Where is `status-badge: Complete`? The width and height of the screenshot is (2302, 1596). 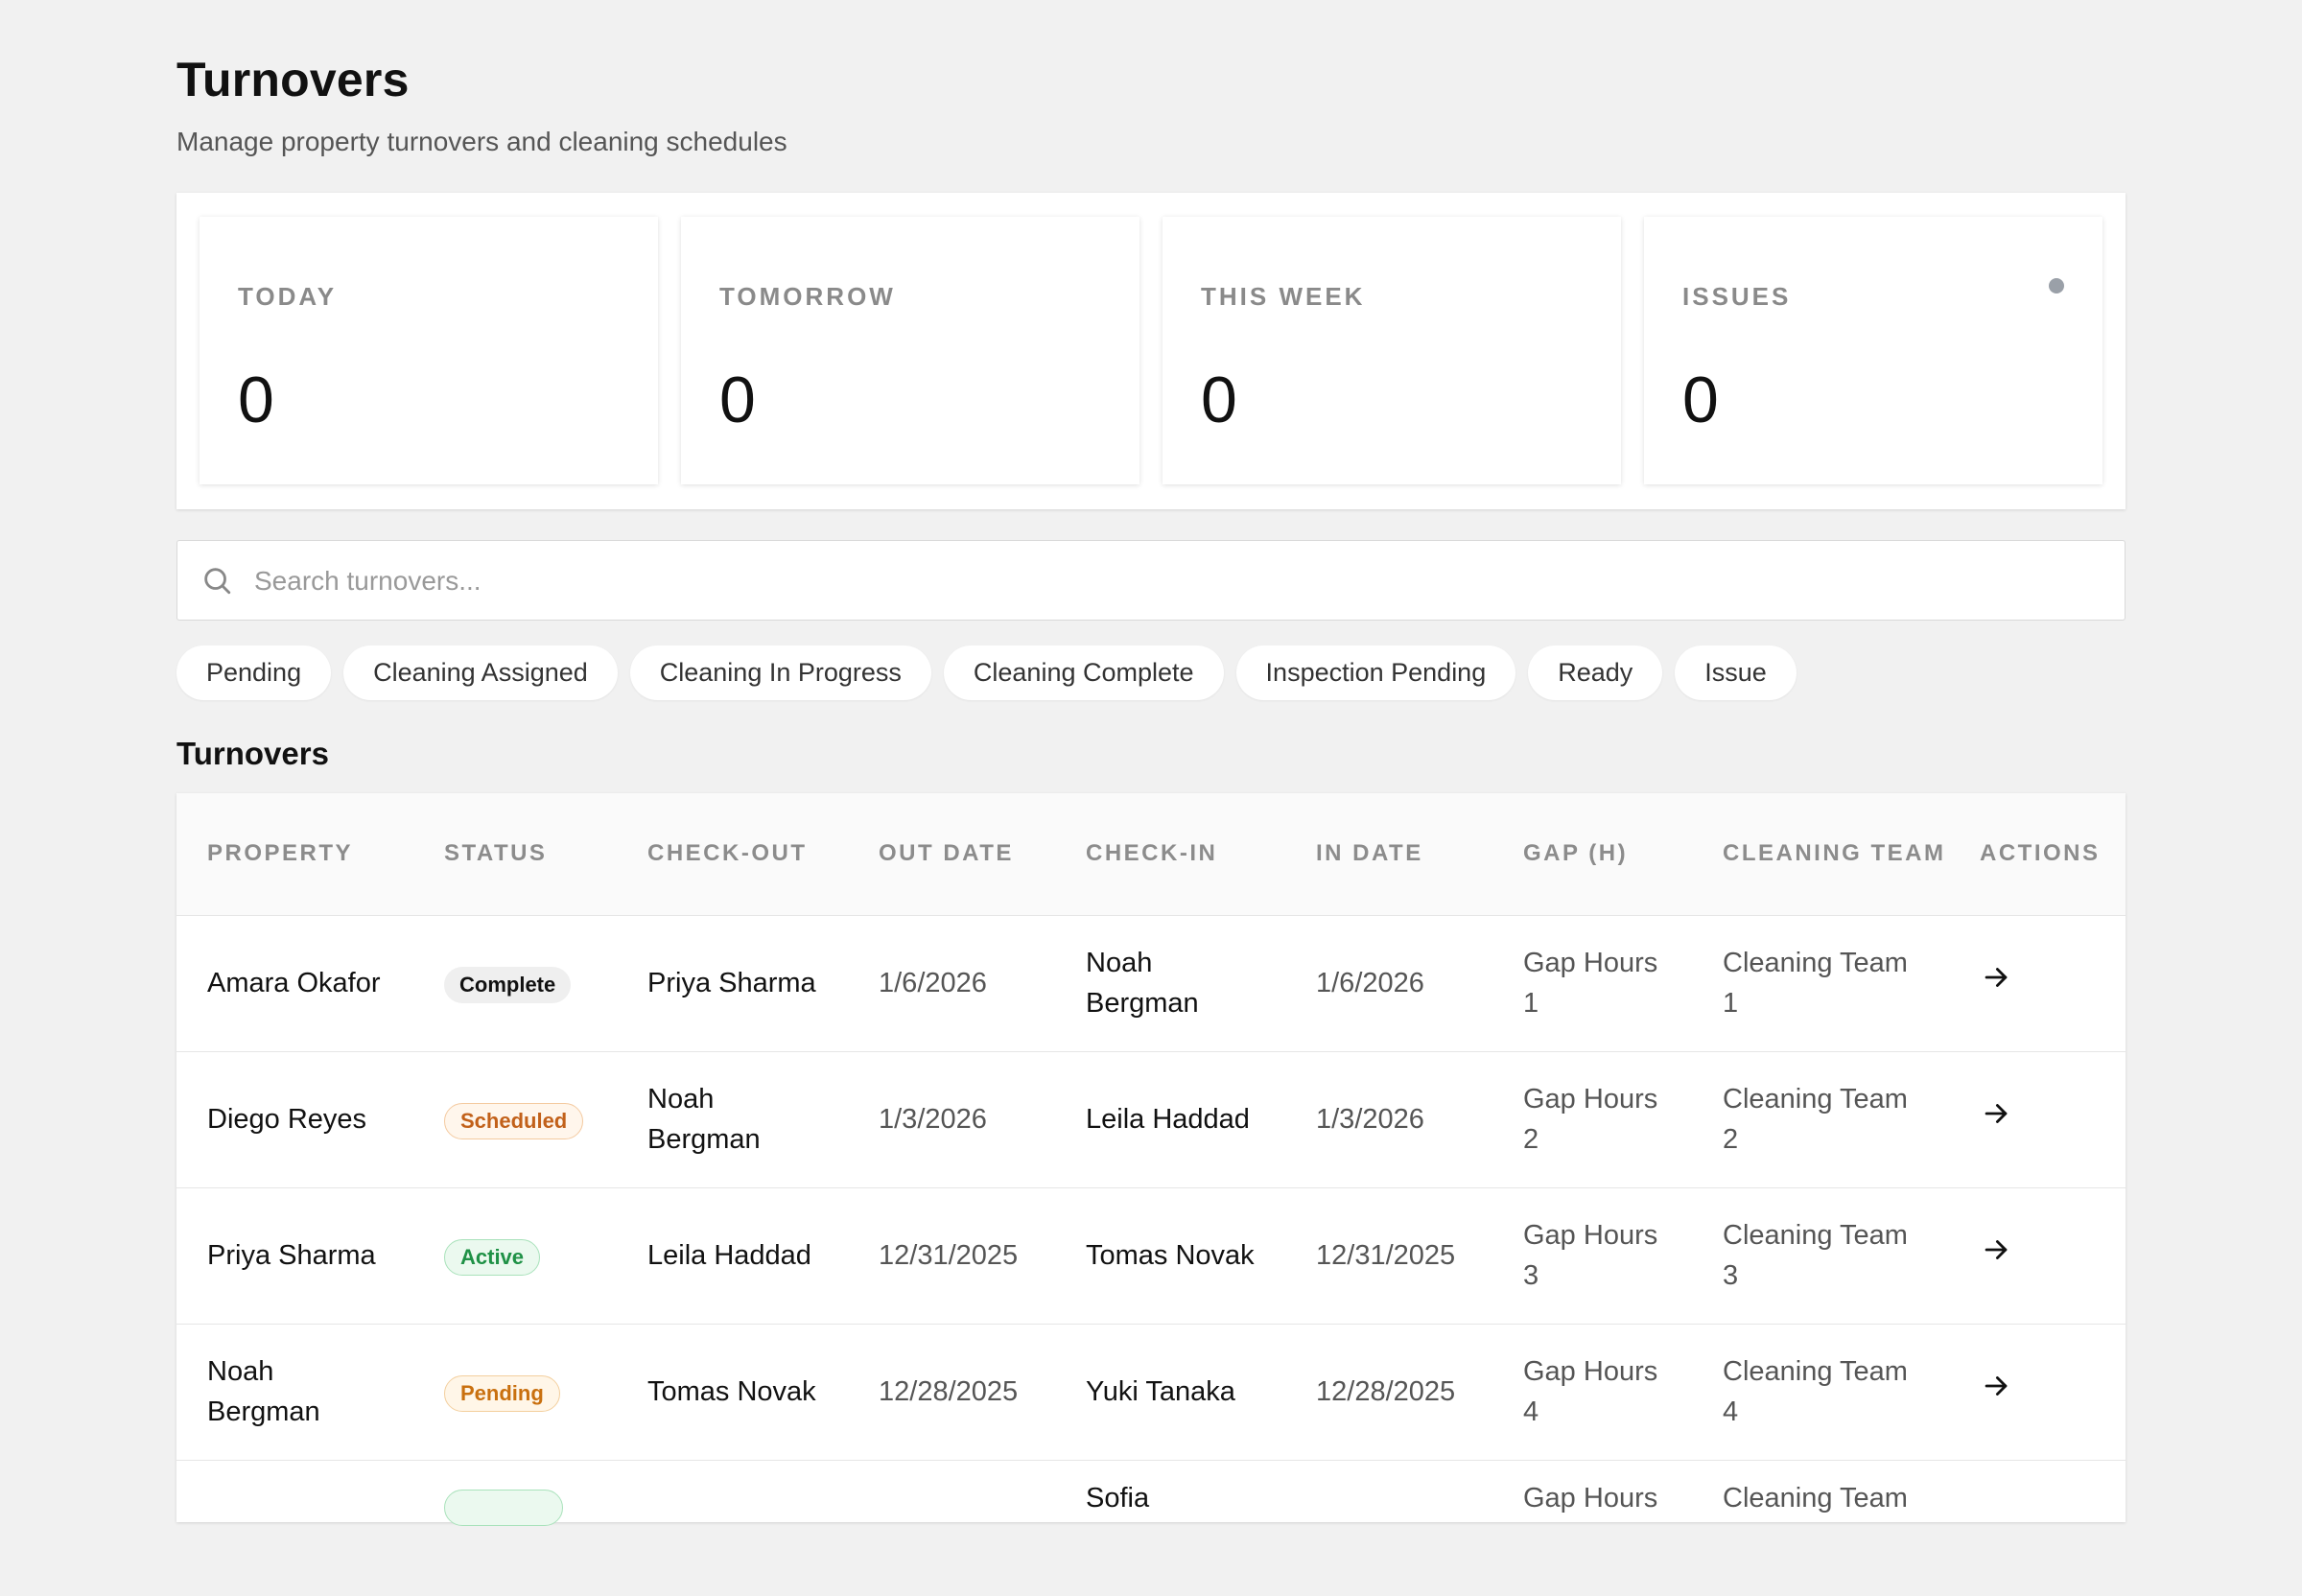
status-badge: Complete is located at coordinates (508, 985).